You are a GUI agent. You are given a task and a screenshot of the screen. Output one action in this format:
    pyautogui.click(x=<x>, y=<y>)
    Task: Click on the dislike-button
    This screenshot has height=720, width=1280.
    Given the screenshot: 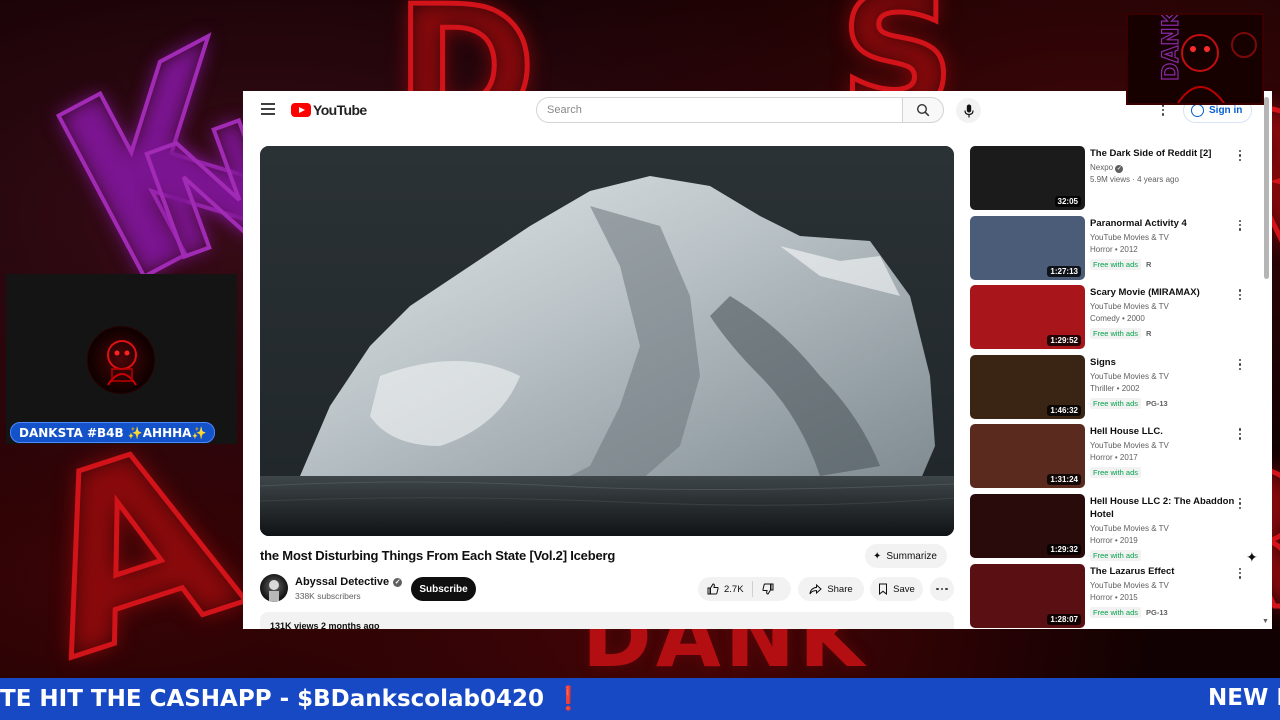 What is the action you would take?
    pyautogui.click(x=768, y=589)
    